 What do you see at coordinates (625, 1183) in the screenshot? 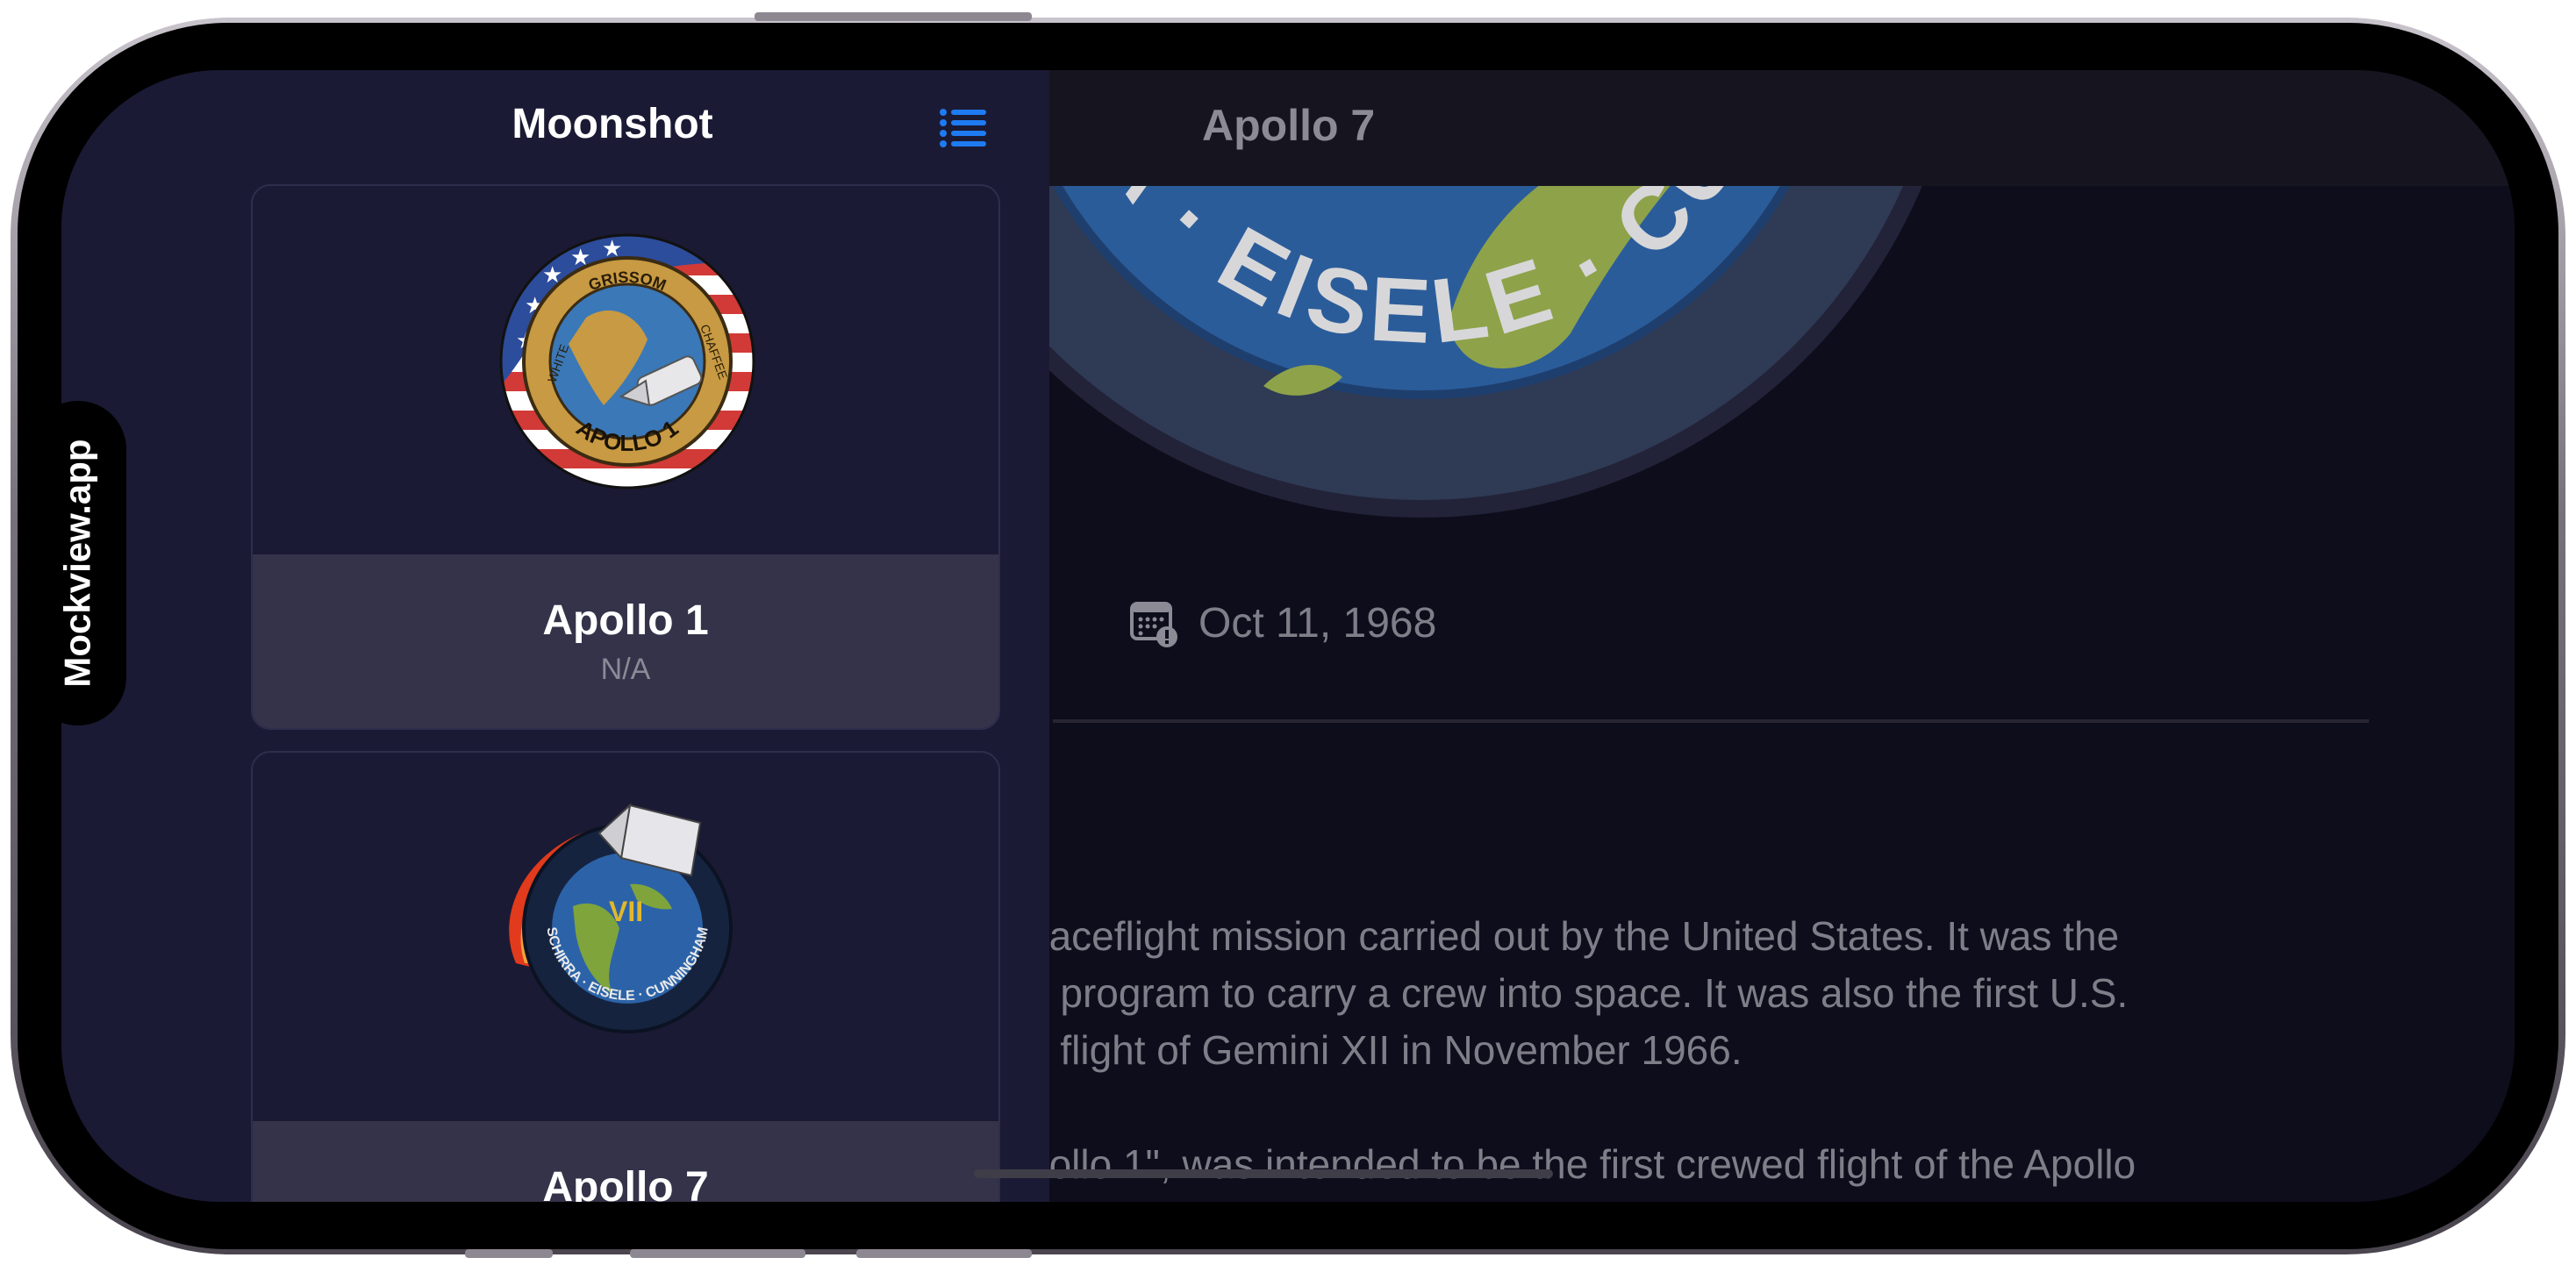
I see `mission-name: Apollo 7` at bounding box center [625, 1183].